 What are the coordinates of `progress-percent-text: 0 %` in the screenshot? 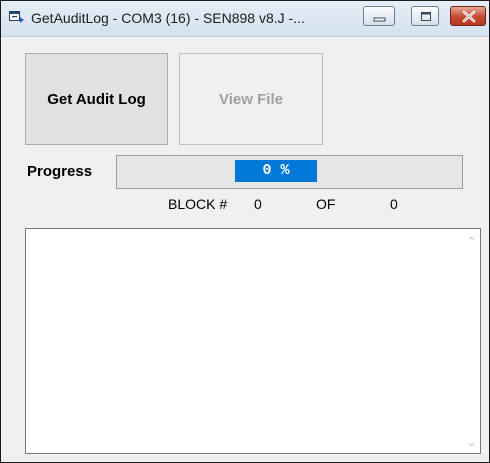 It's located at (276, 171).